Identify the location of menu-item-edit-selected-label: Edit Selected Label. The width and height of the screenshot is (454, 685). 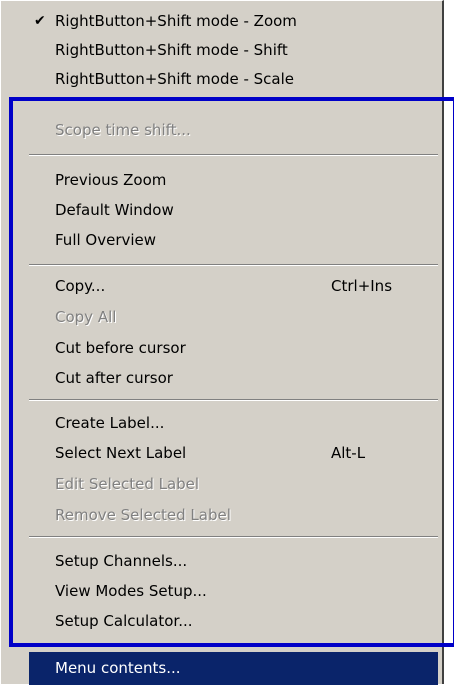
(221, 484).